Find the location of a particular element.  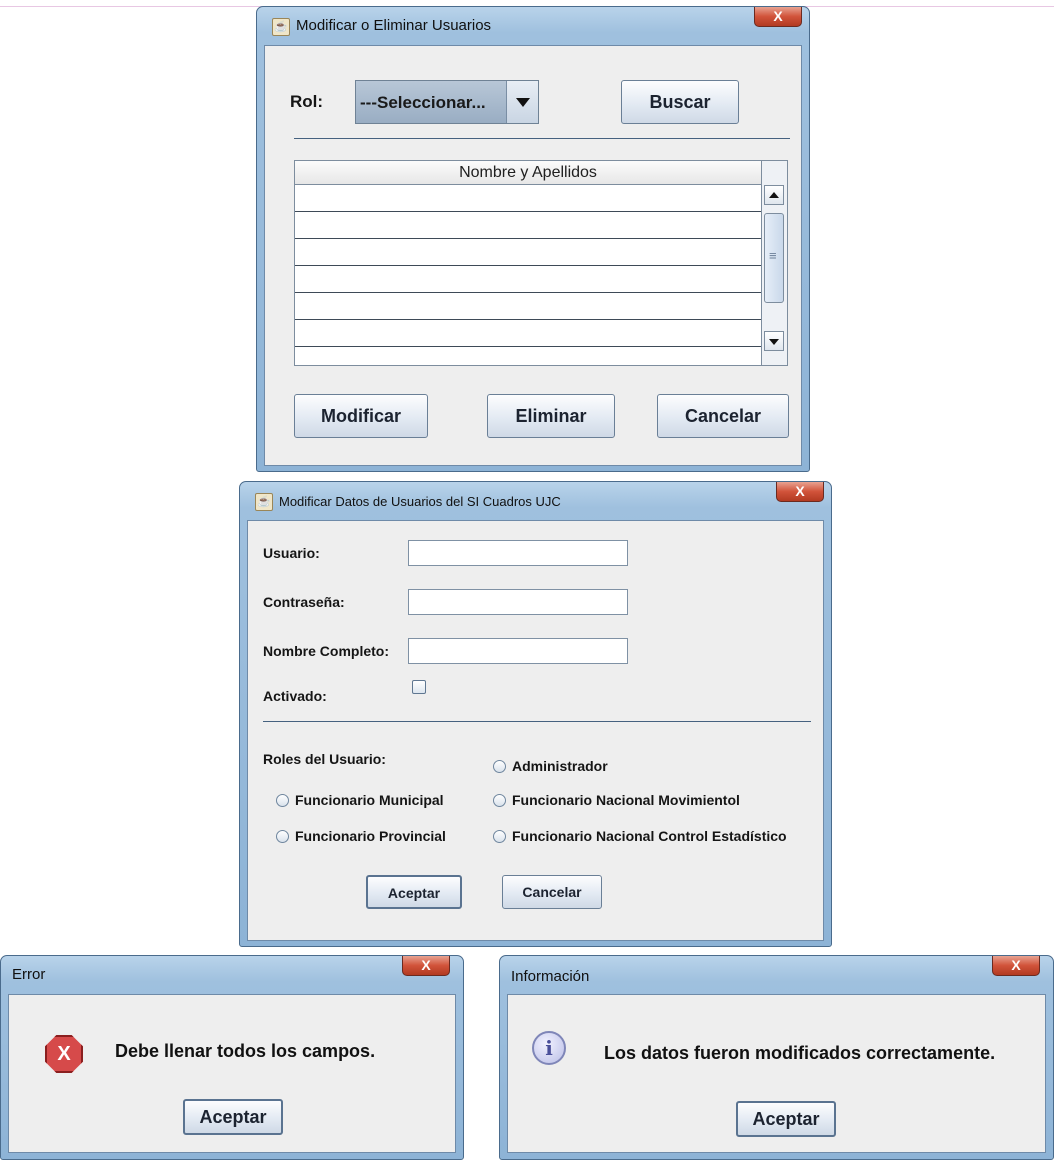

radio-funcionario-provincial: Funcionario Provincial is located at coordinates (361, 836).